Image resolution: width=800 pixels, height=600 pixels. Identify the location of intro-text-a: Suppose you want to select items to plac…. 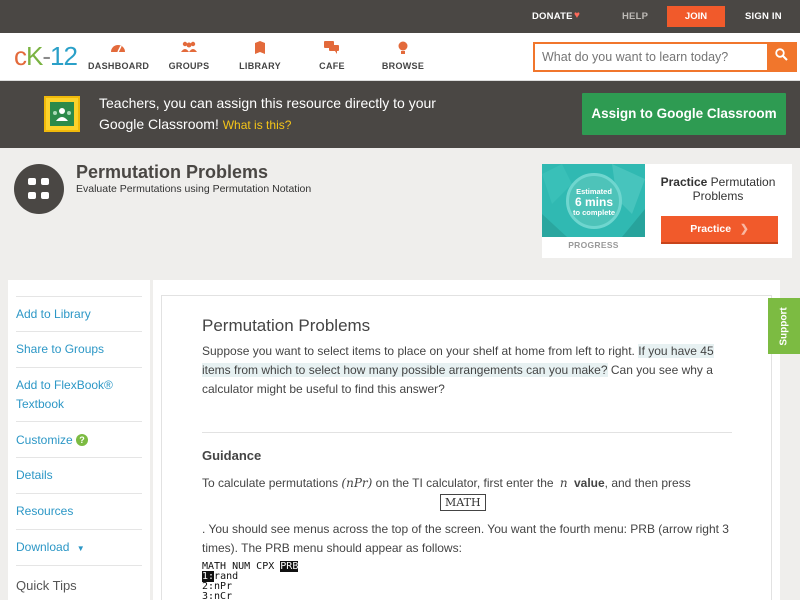
(418, 351).